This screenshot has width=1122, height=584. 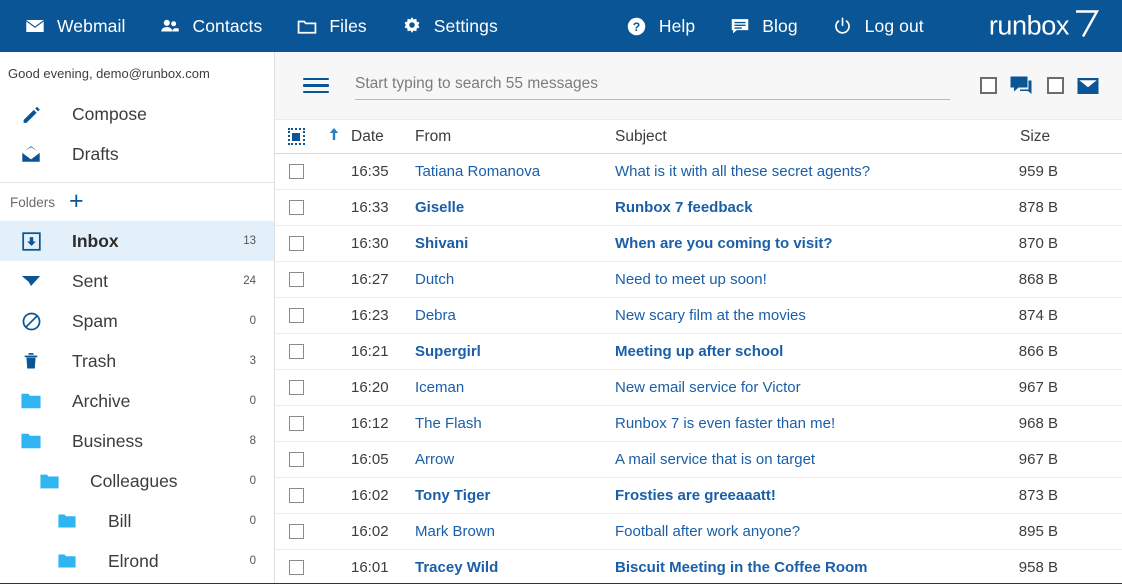 I want to click on nav-item-webmail: Webmail, so click(x=74, y=26).